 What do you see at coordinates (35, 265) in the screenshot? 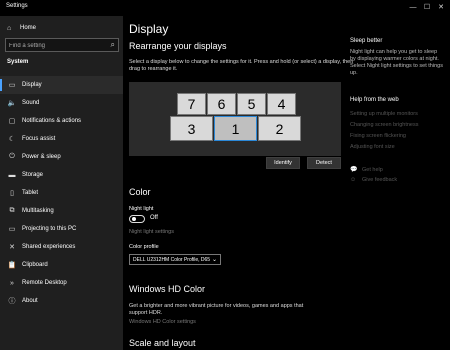
I see `sidebar-item-label: Clipboard` at bounding box center [35, 265].